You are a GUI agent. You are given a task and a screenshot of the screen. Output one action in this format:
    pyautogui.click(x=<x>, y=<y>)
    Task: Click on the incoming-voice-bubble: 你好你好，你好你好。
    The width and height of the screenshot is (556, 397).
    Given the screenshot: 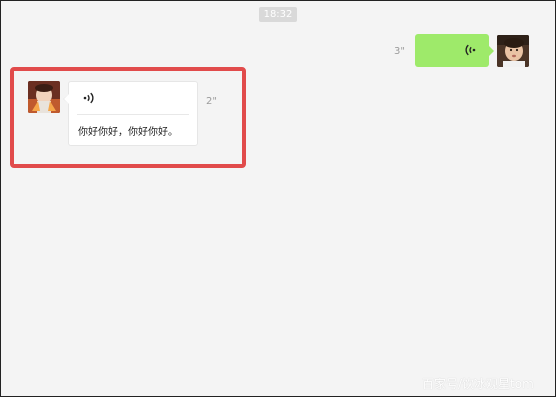 What is the action you would take?
    pyautogui.click(x=130, y=113)
    